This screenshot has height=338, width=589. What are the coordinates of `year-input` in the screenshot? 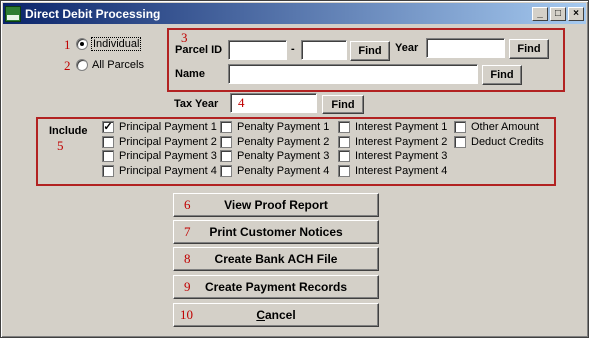 It's located at (465, 48).